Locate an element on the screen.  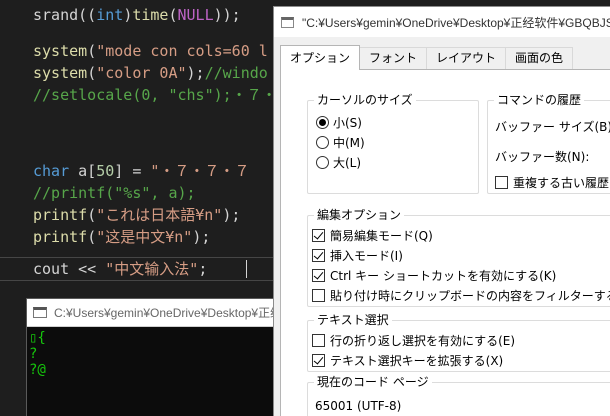
code-line-2: system("mode con cols=60 l is located at coordinates (150, 51).